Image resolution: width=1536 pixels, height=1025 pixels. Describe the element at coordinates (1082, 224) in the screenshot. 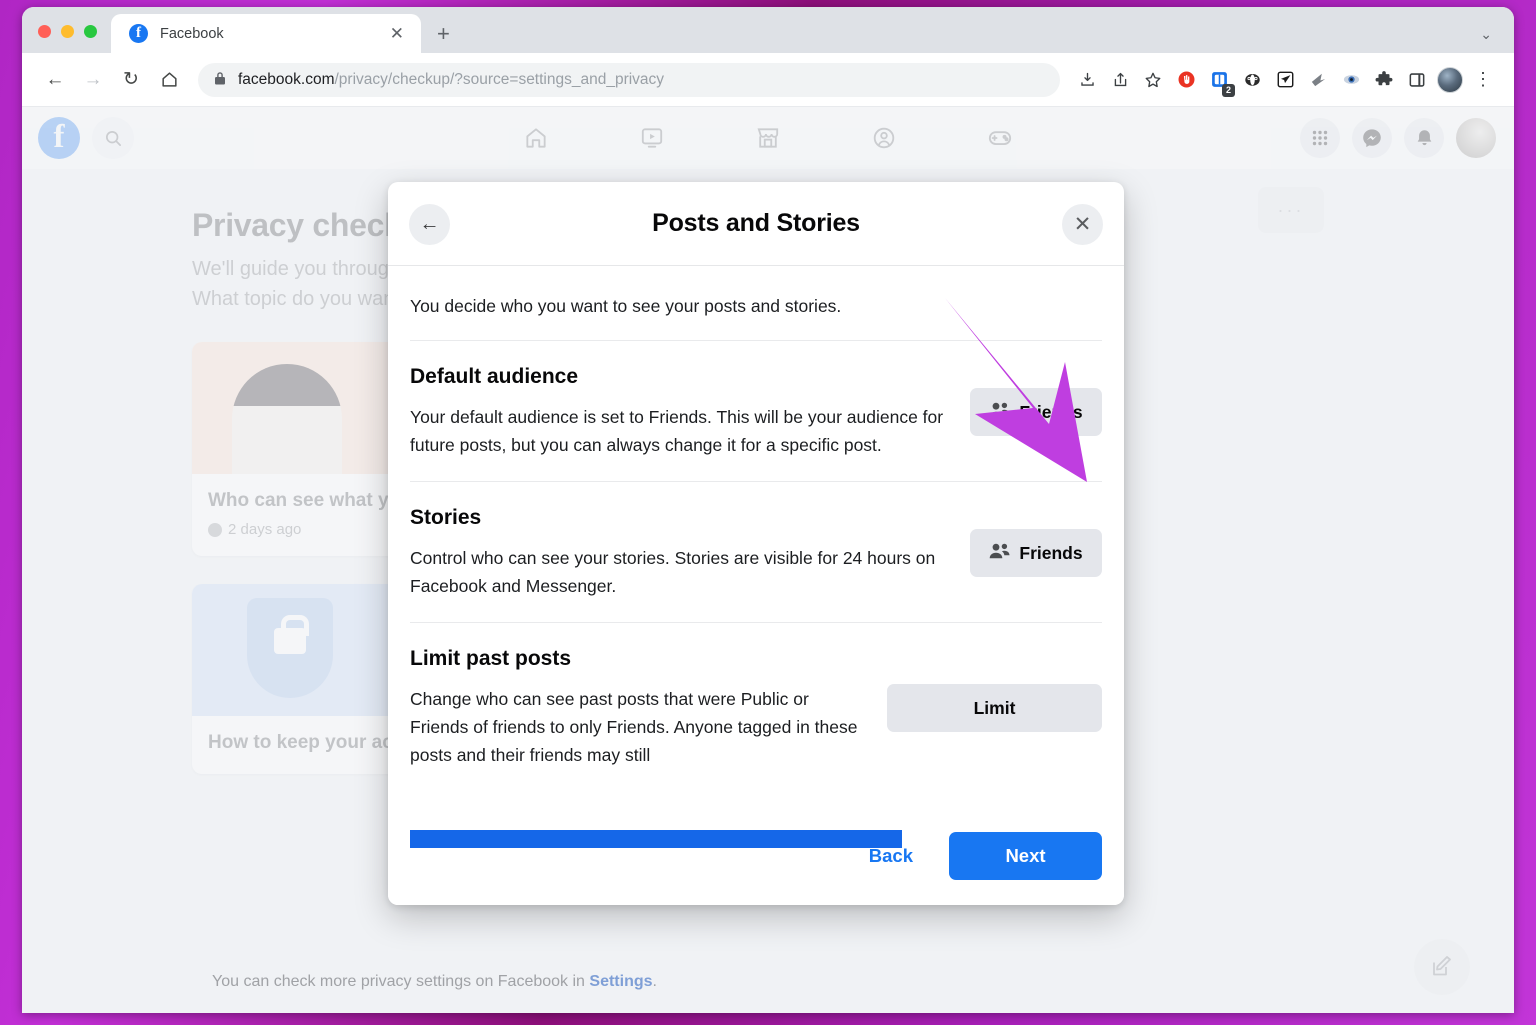

I see `modal-close-button: ✕` at that location.